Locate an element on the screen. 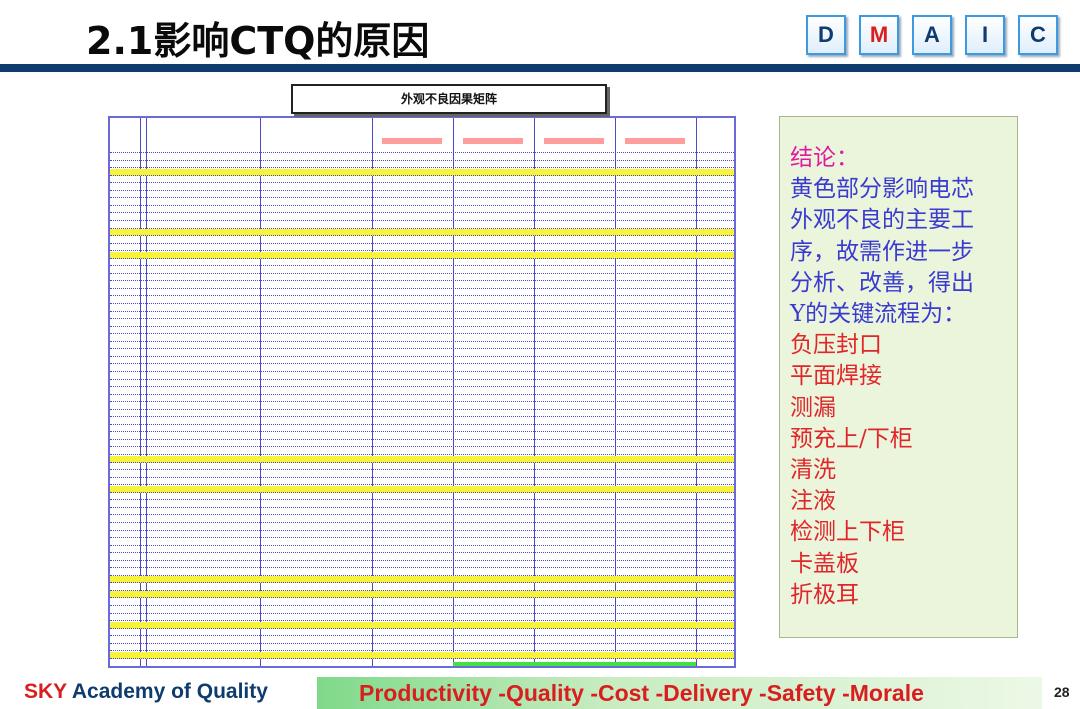 Image resolution: width=1080 pixels, height=709 pixels. key-process-item: 折极耳 is located at coordinates (824, 594).